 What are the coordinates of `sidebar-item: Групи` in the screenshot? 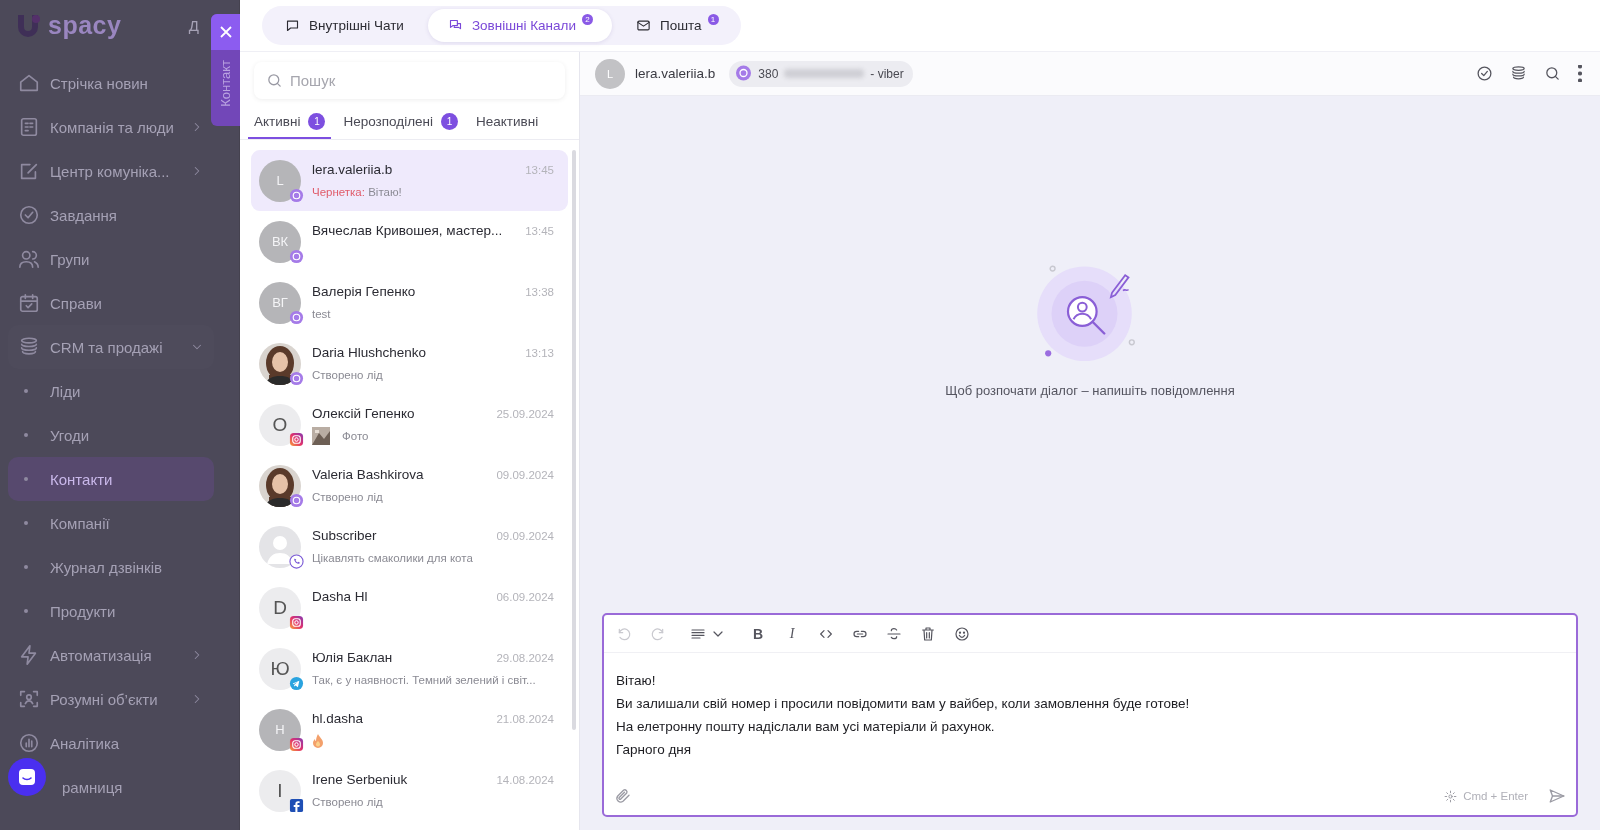 It's located at (111, 259).